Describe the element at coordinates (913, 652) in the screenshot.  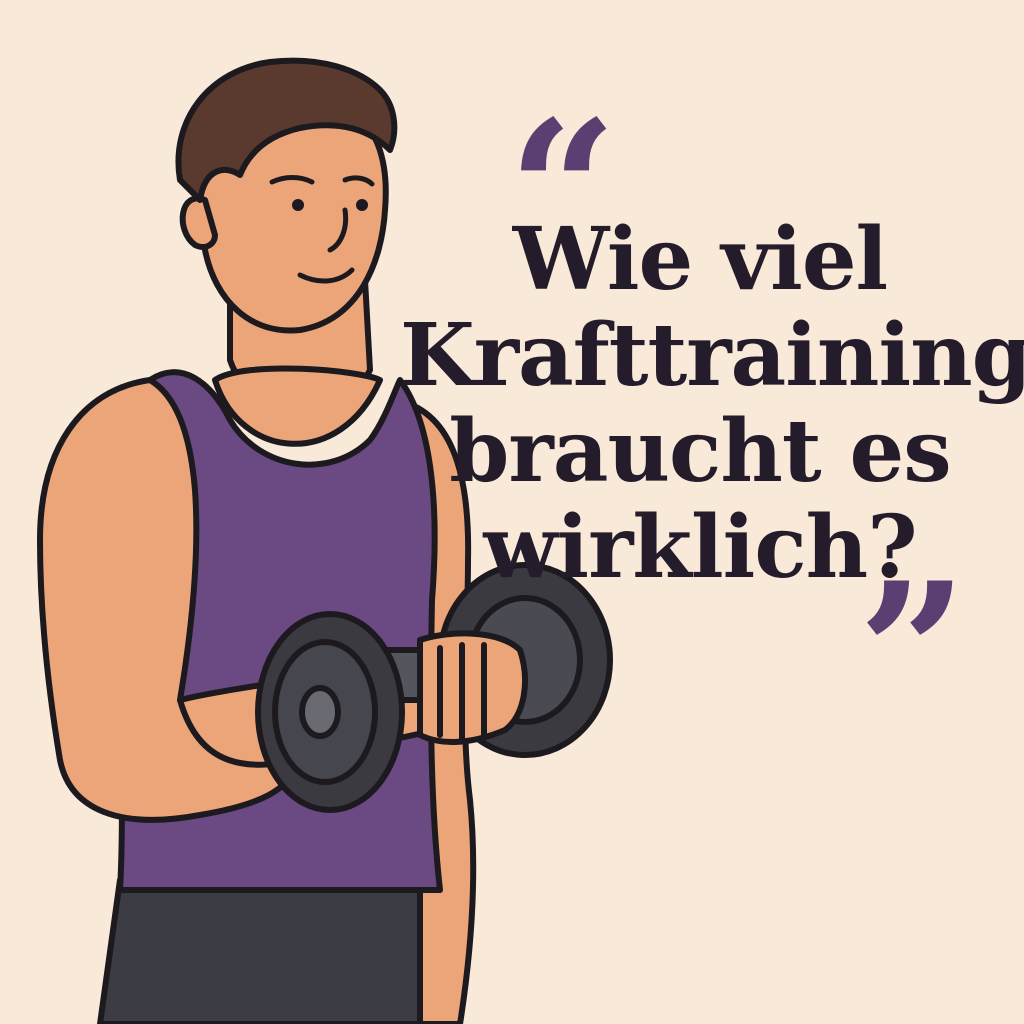
I see `closing-quote-mark: ”` at that location.